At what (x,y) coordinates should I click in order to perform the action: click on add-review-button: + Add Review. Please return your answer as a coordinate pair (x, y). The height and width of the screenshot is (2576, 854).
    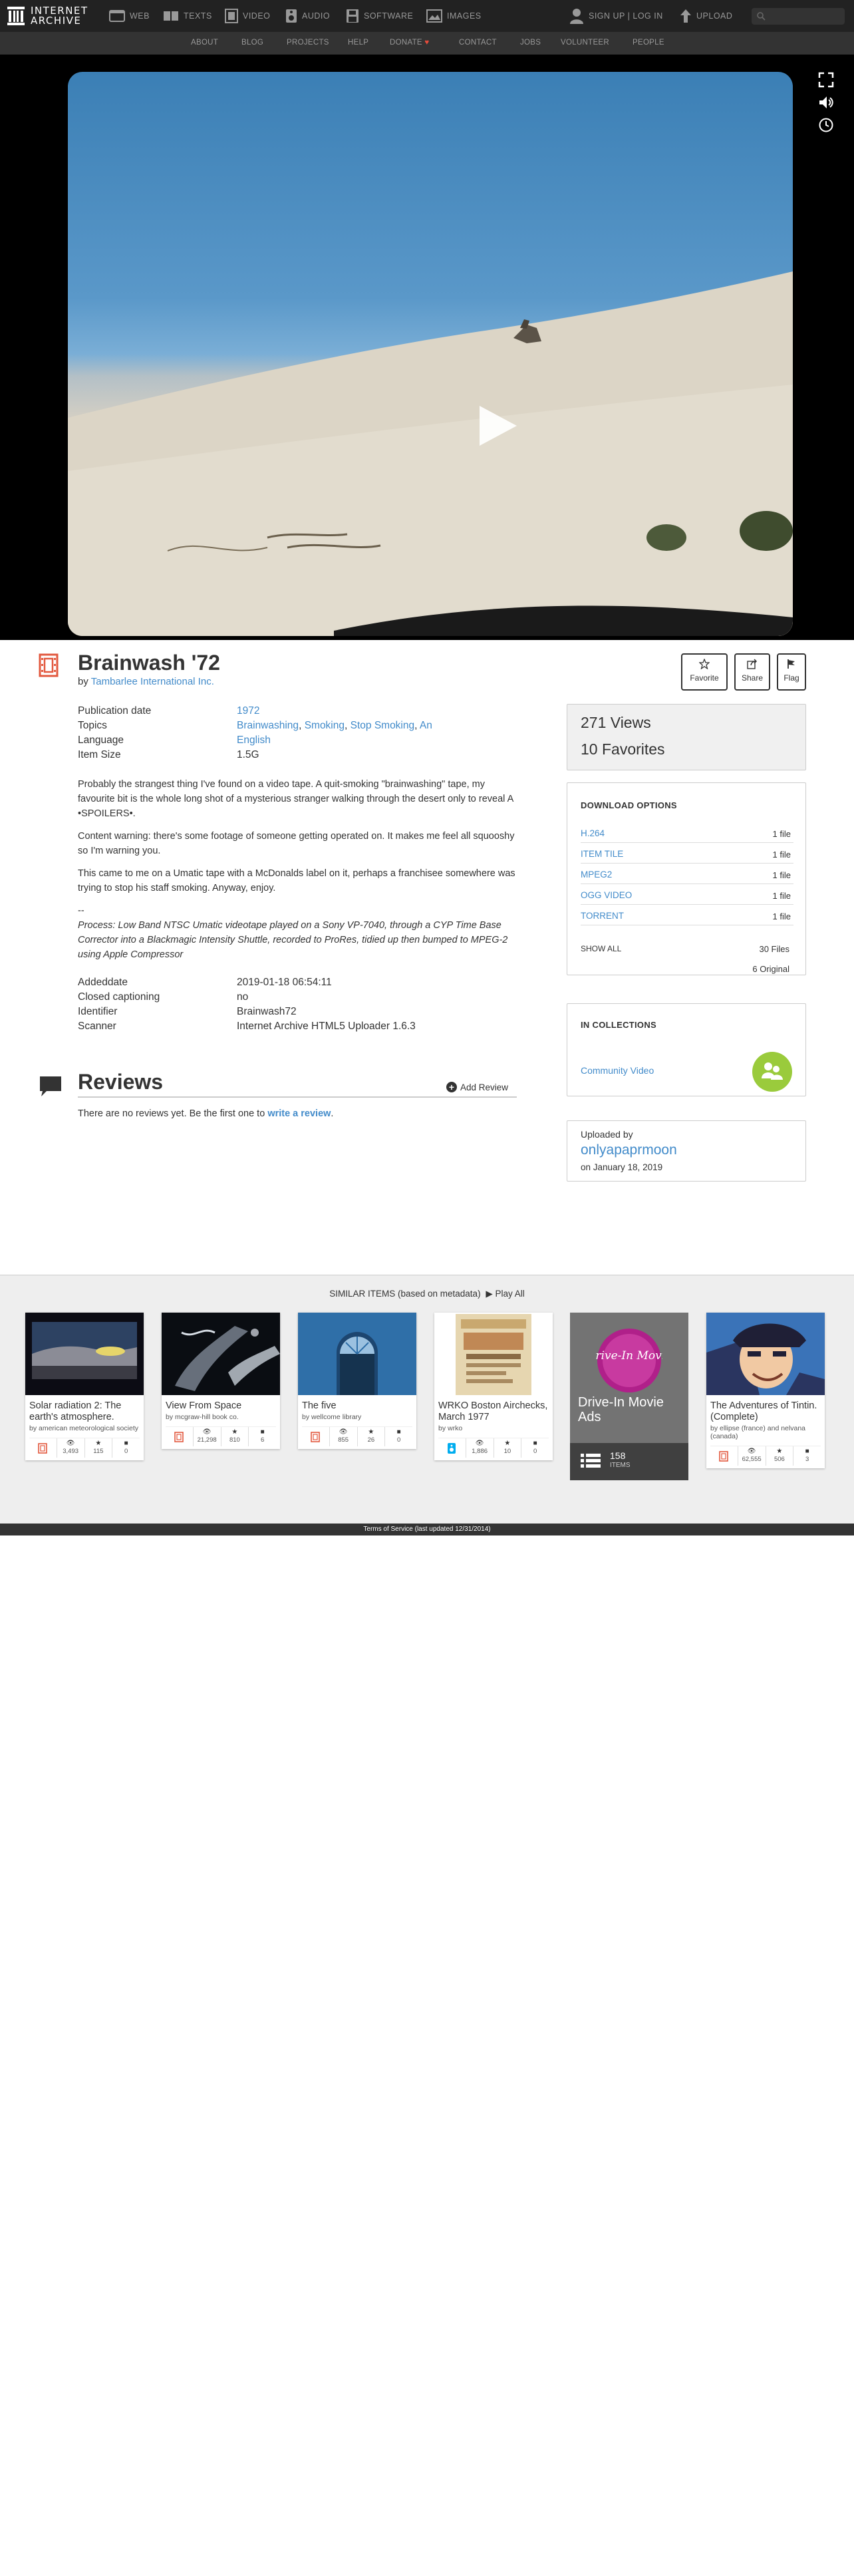
    Looking at the image, I should click on (477, 1087).